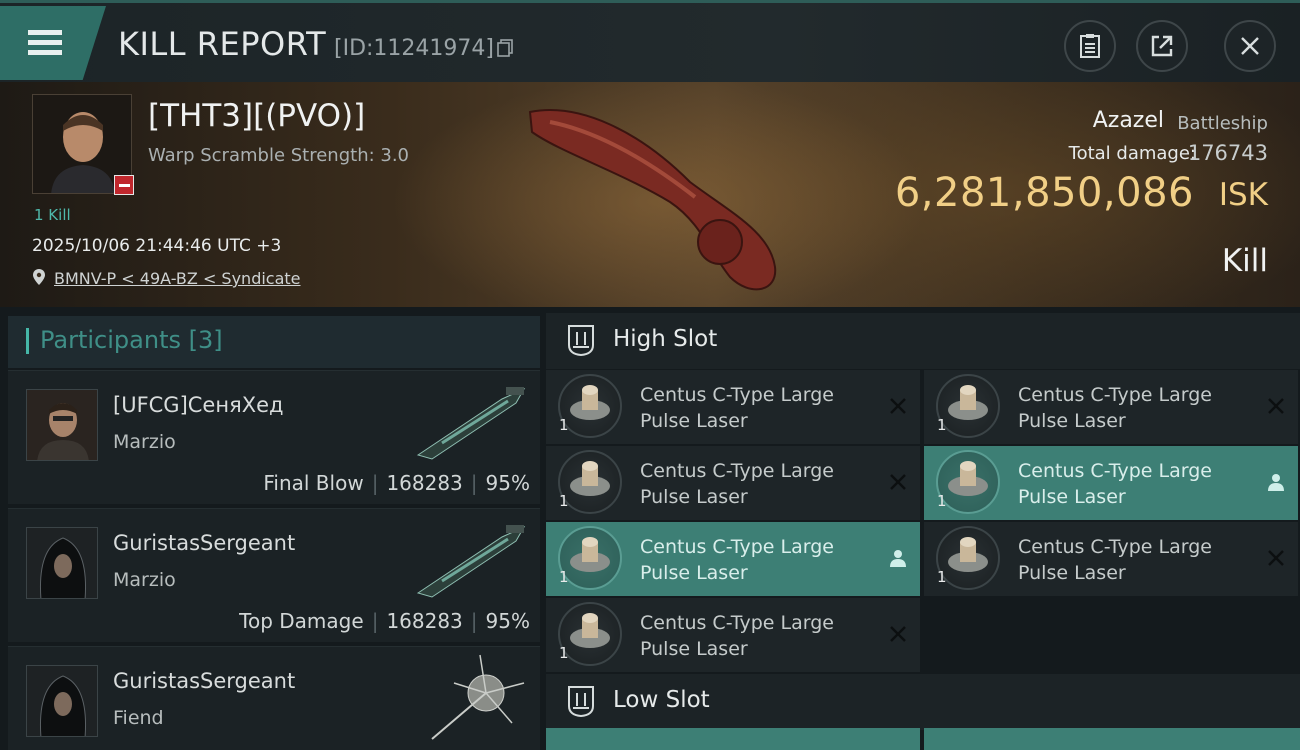  Describe the element at coordinates (205, 340) in the screenshot. I see `participants-count: [3]` at that location.